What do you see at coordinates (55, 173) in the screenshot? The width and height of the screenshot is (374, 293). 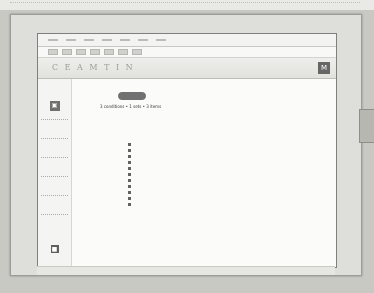 I see `sidebar: ▣ ■` at bounding box center [55, 173].